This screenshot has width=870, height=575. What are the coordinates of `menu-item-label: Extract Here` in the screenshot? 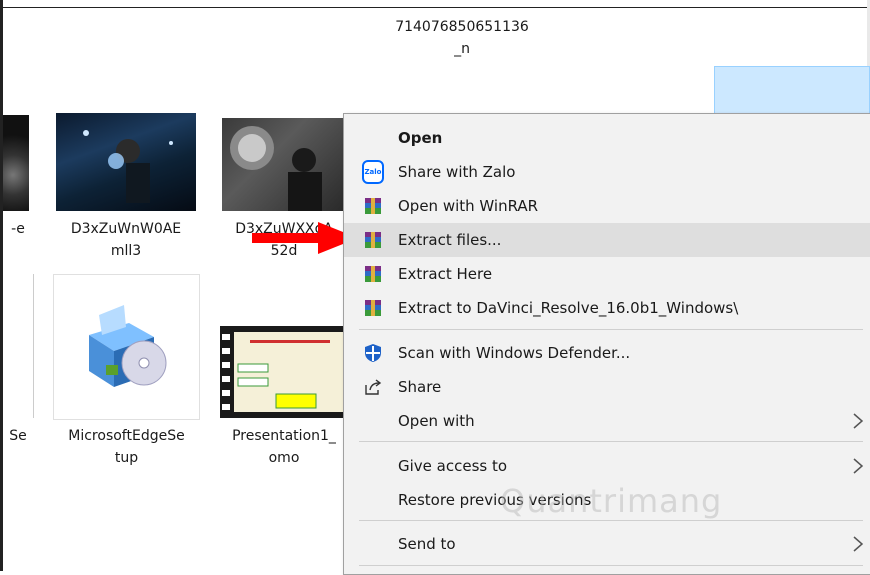 It's located at (445, 274).